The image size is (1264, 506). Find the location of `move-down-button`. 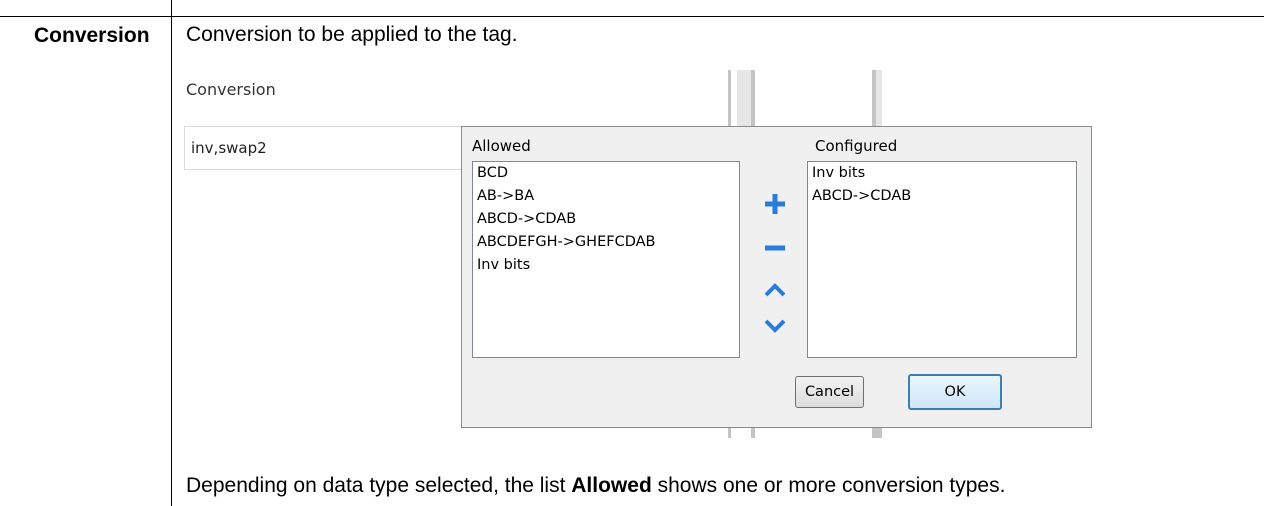

move-down-button is located at coordinates (775, 326).